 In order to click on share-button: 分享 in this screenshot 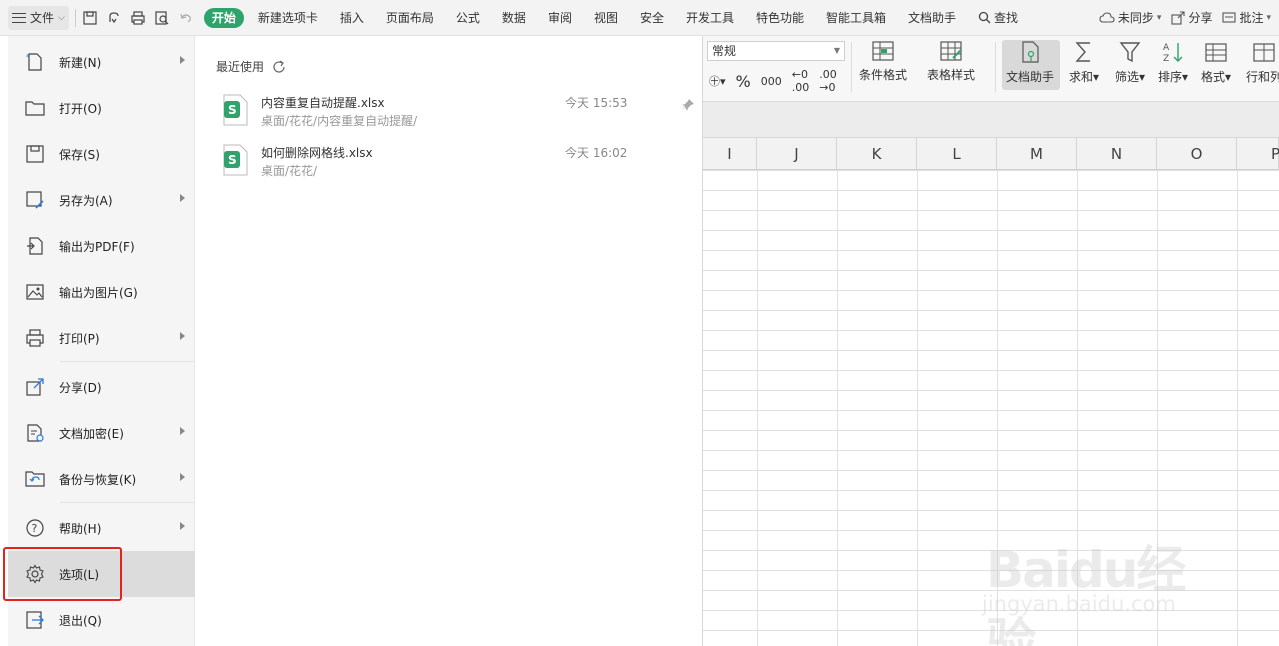, I will do `click(1191, 17)`.